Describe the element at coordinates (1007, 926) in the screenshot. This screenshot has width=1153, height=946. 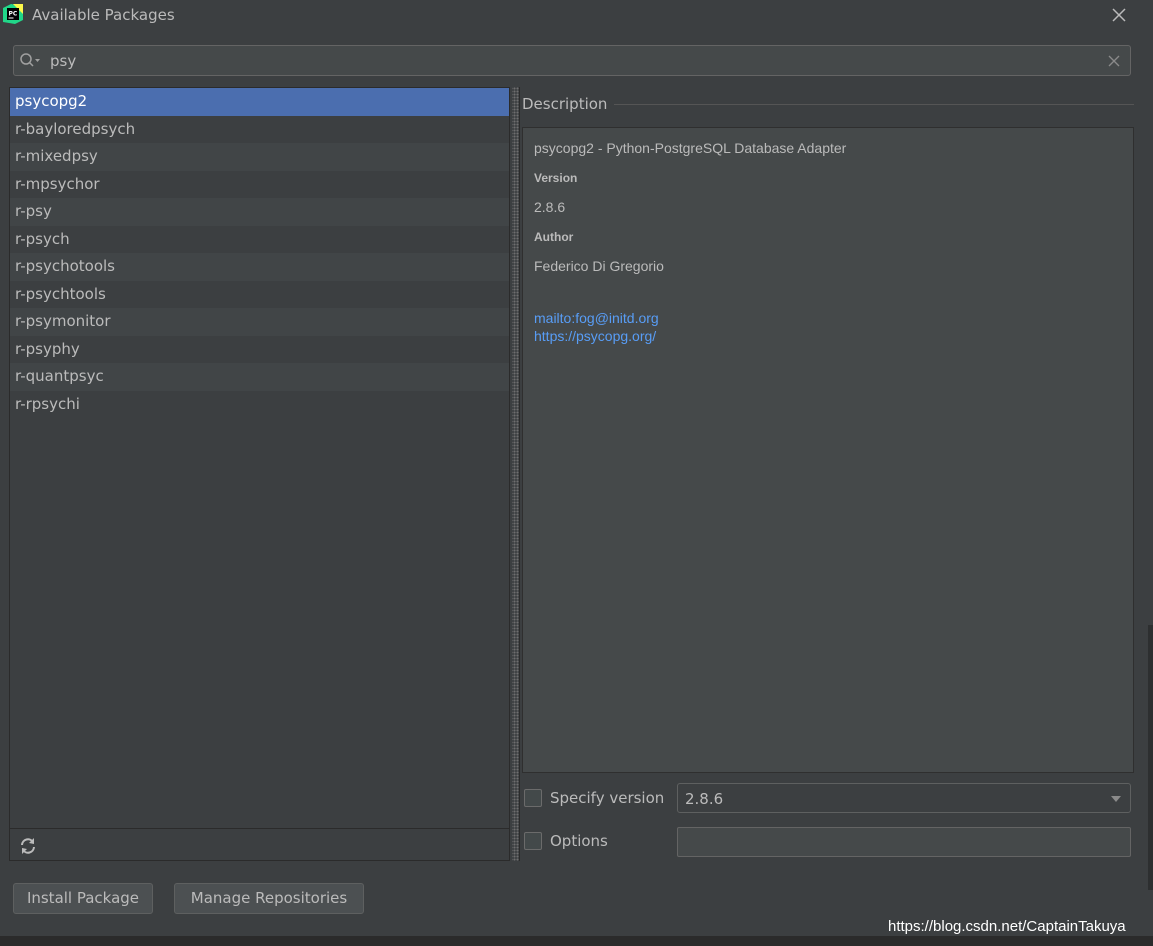
I see `watermark: https://blog.csdn.net/CaptainTakuya` at that location.